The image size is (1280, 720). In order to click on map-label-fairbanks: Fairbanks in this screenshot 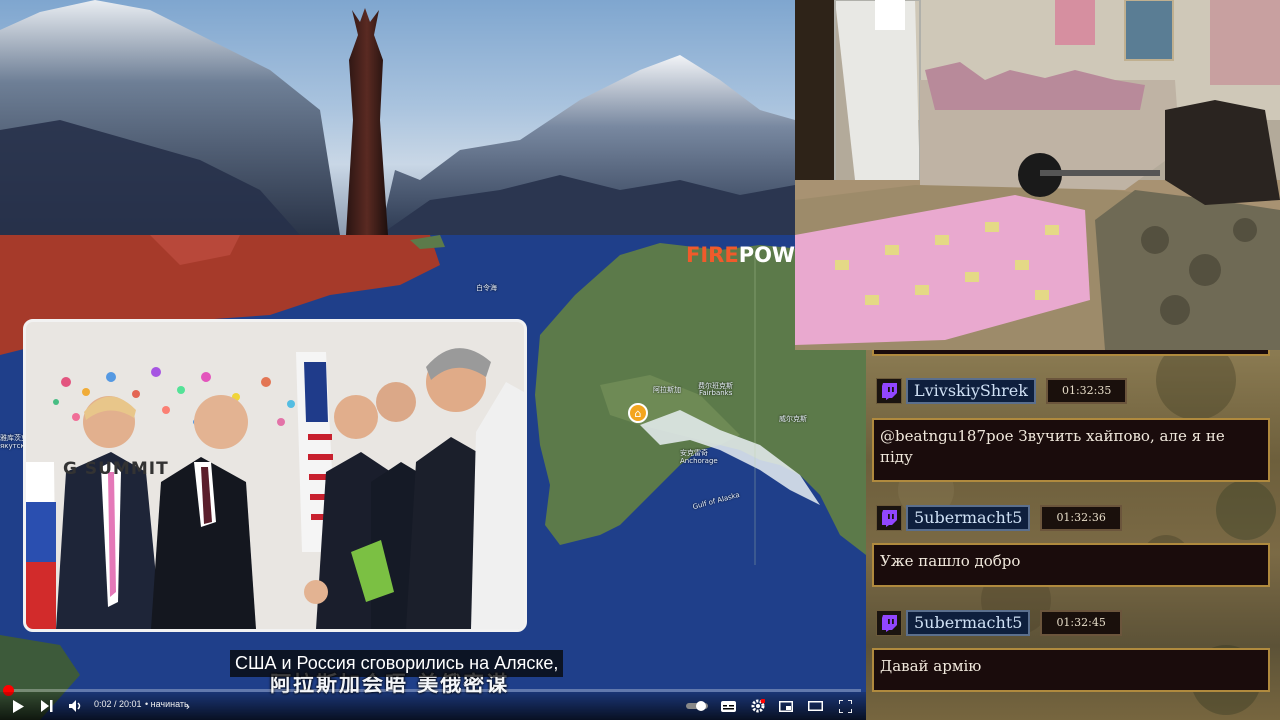, I will do `click(716, 393)`.